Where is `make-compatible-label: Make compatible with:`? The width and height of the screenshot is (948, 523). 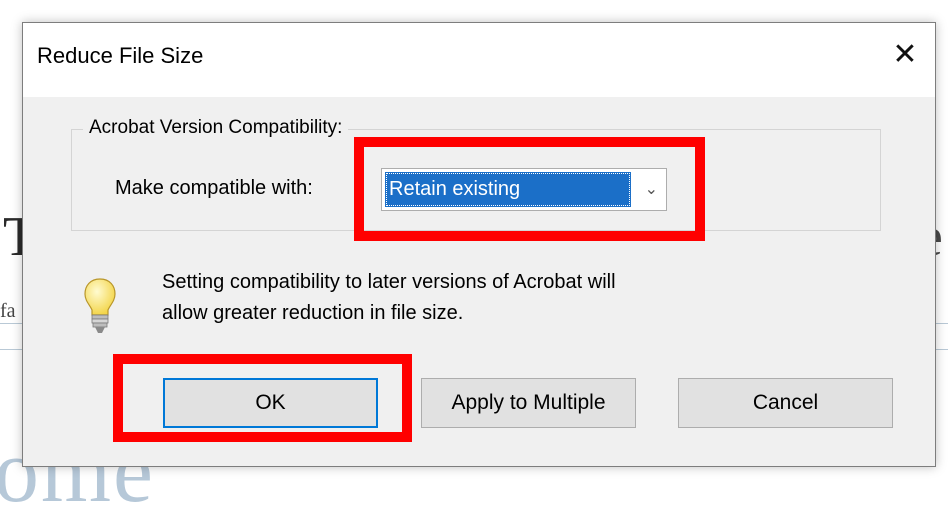 make-compatible-label: Make compatible with: is located at coordinates (214, 188).